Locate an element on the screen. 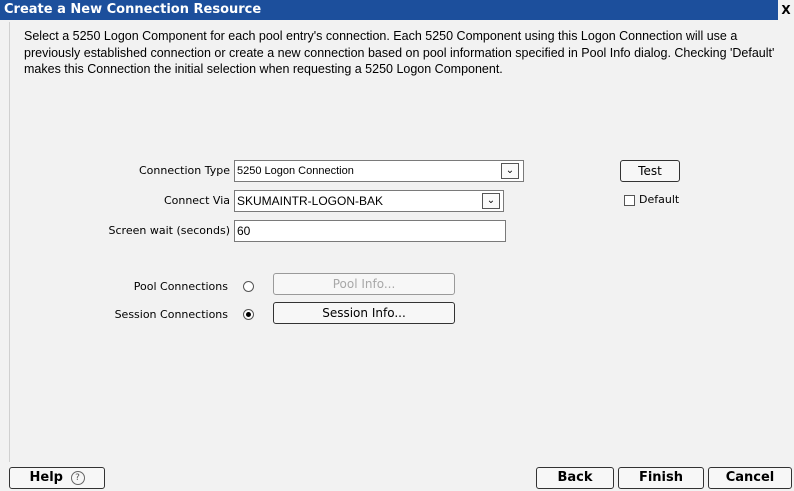 The image size is (794, 491). title-bar: Create a New Connection Resource X is located at coordinates (397, 10).